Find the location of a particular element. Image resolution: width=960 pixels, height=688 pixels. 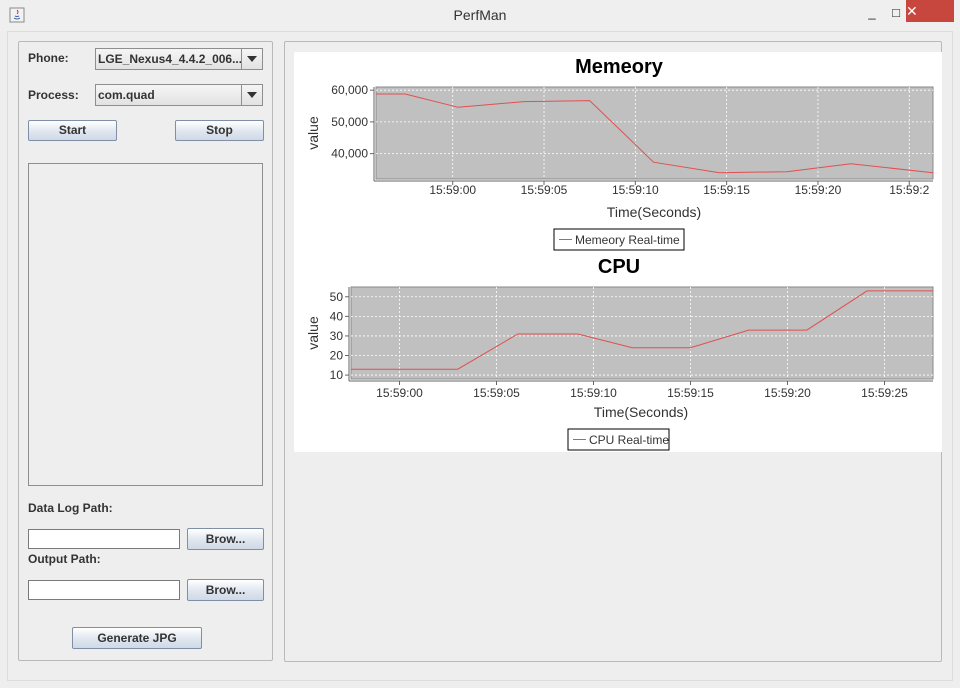

log-output-area is located at coordinates (145, 324).